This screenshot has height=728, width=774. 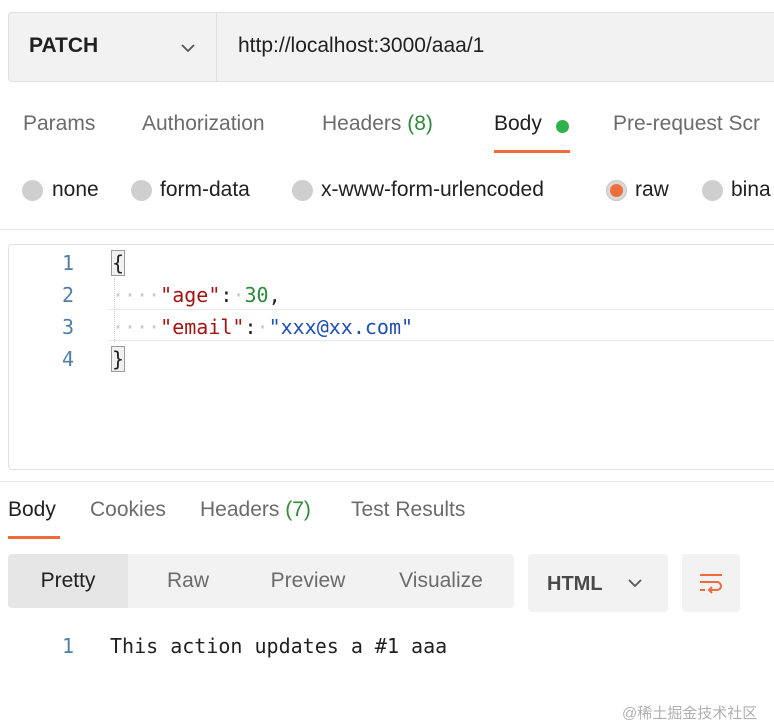 I want to click on radio-urlencoded-label: x-www-form-urlencoded, so click(x=432, y=190).